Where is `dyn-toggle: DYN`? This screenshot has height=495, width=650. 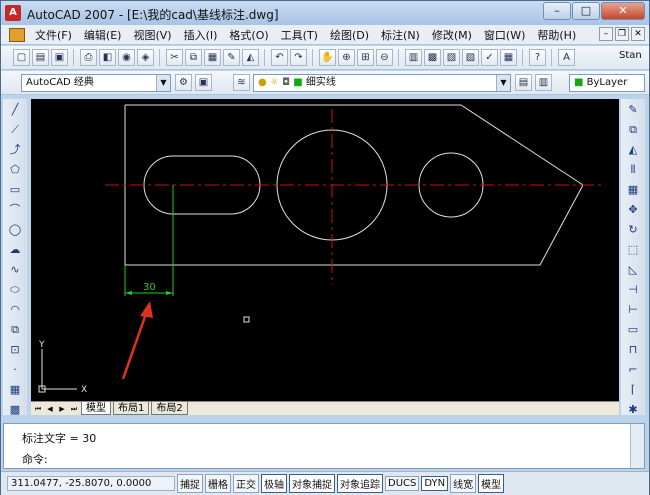
dyn-toggle: DYN is located at coordinates (435, 483).